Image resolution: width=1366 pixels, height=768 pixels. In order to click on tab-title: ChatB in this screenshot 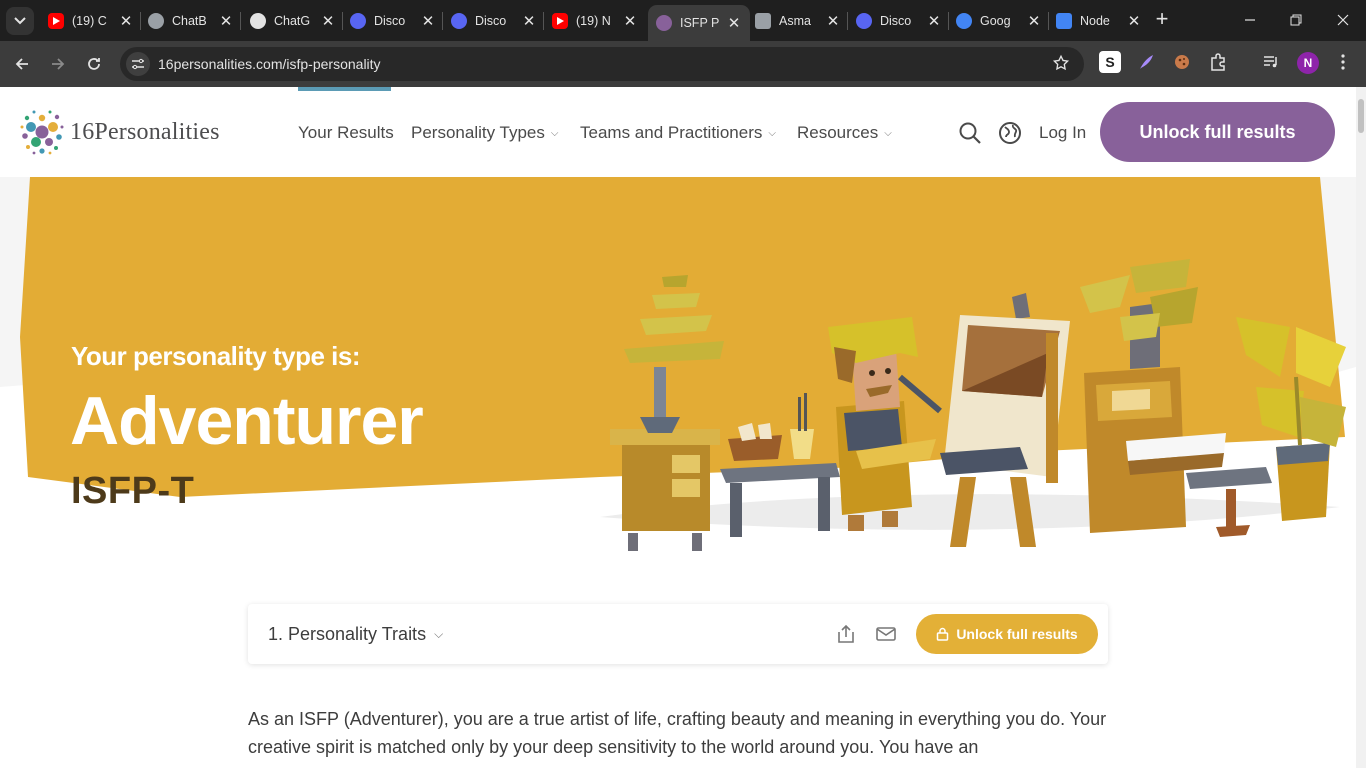, I will do `click(189, 20)`.